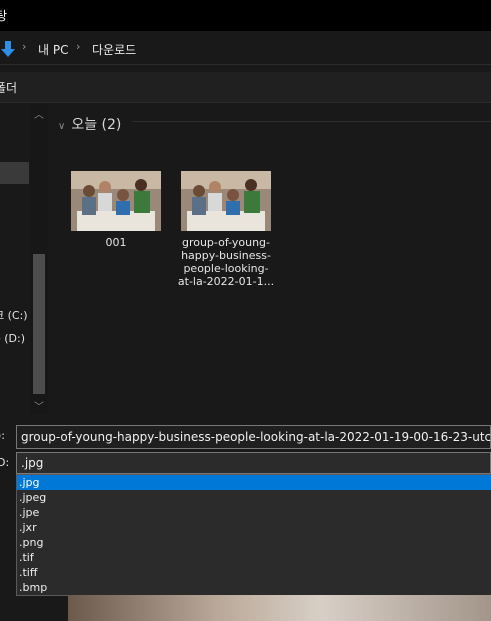 Image resolution: width=491 pixels, height=621 pixels. I want to click on background-photo, so click(279, 608).